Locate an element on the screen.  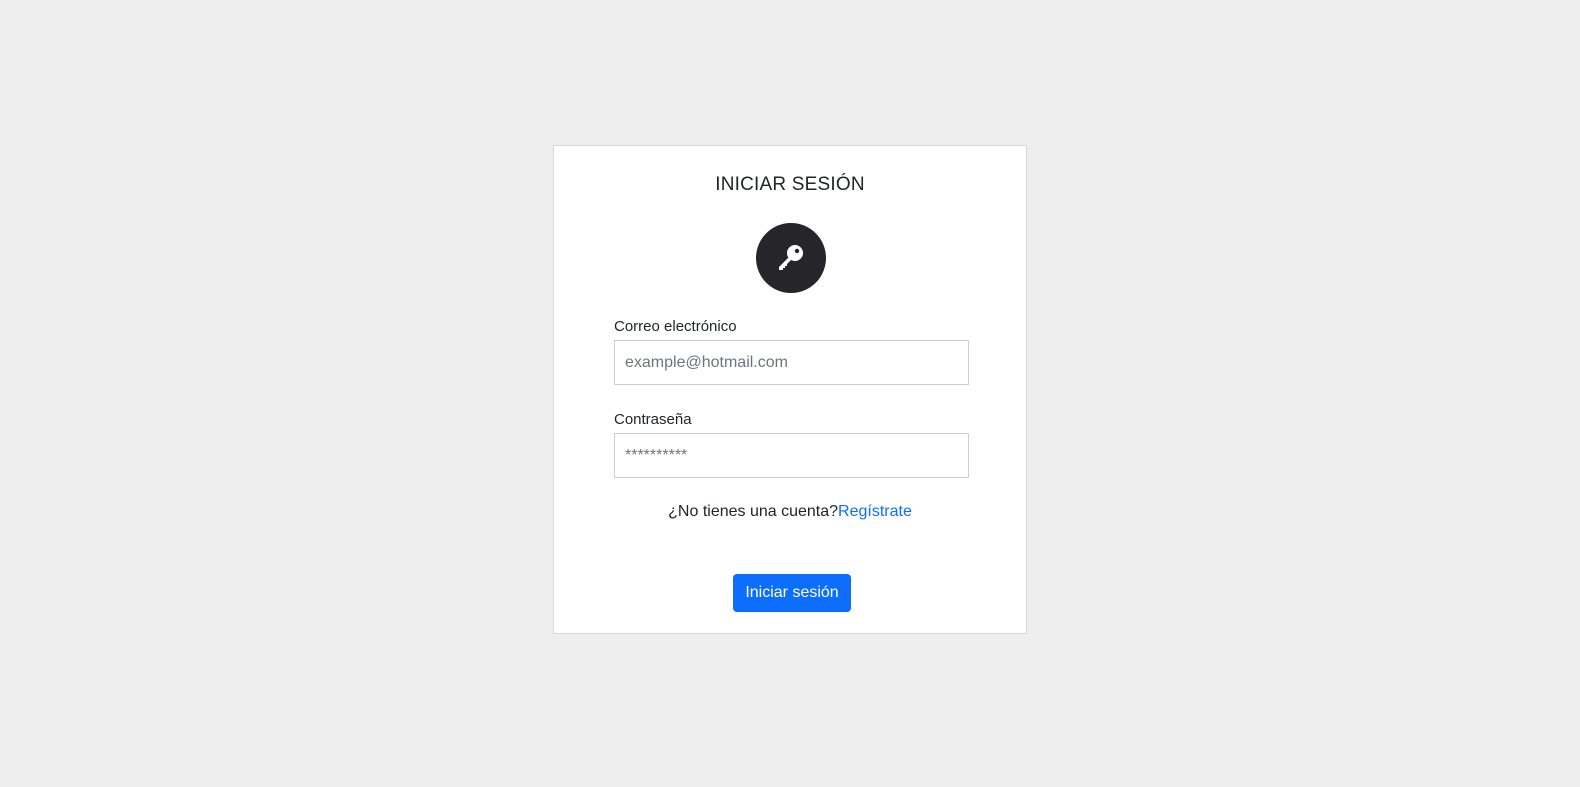
login-button: Iniciar sesión is located at coordinates (792, 593).